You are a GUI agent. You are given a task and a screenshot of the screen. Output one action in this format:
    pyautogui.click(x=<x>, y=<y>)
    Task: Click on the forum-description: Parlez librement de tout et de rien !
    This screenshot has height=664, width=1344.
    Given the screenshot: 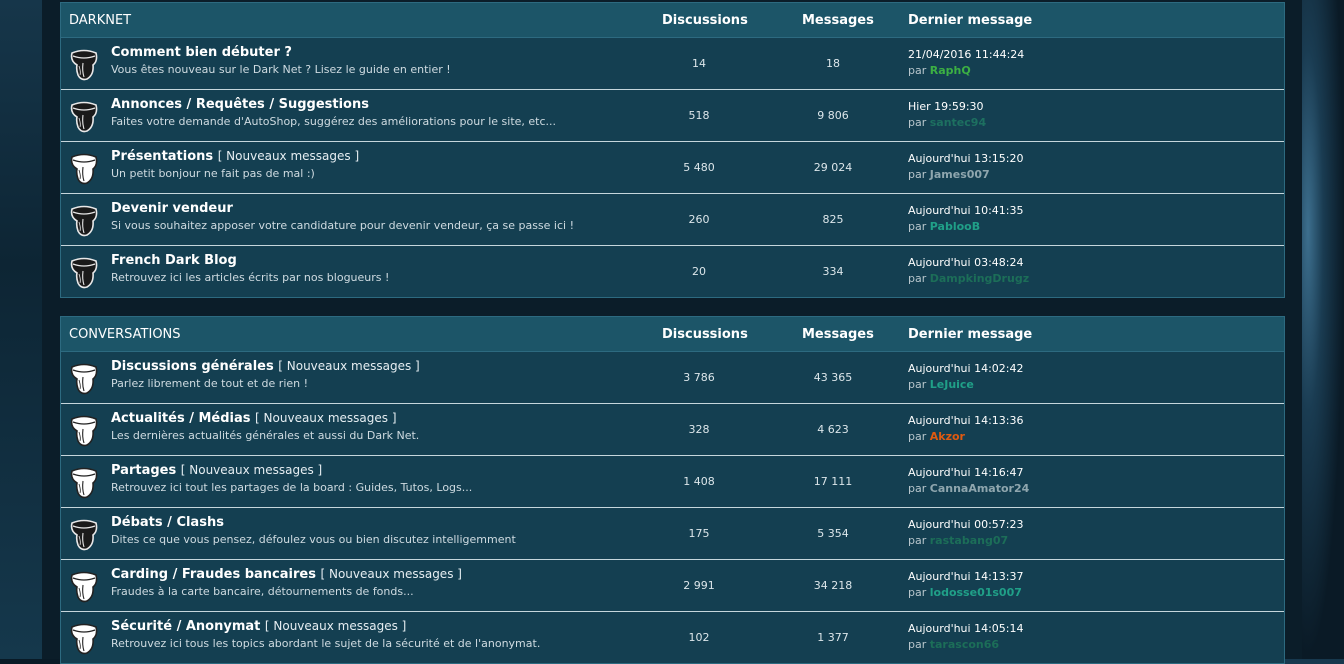 What is the action you would take?
    pyautogui.click(x=210, y=383)
    